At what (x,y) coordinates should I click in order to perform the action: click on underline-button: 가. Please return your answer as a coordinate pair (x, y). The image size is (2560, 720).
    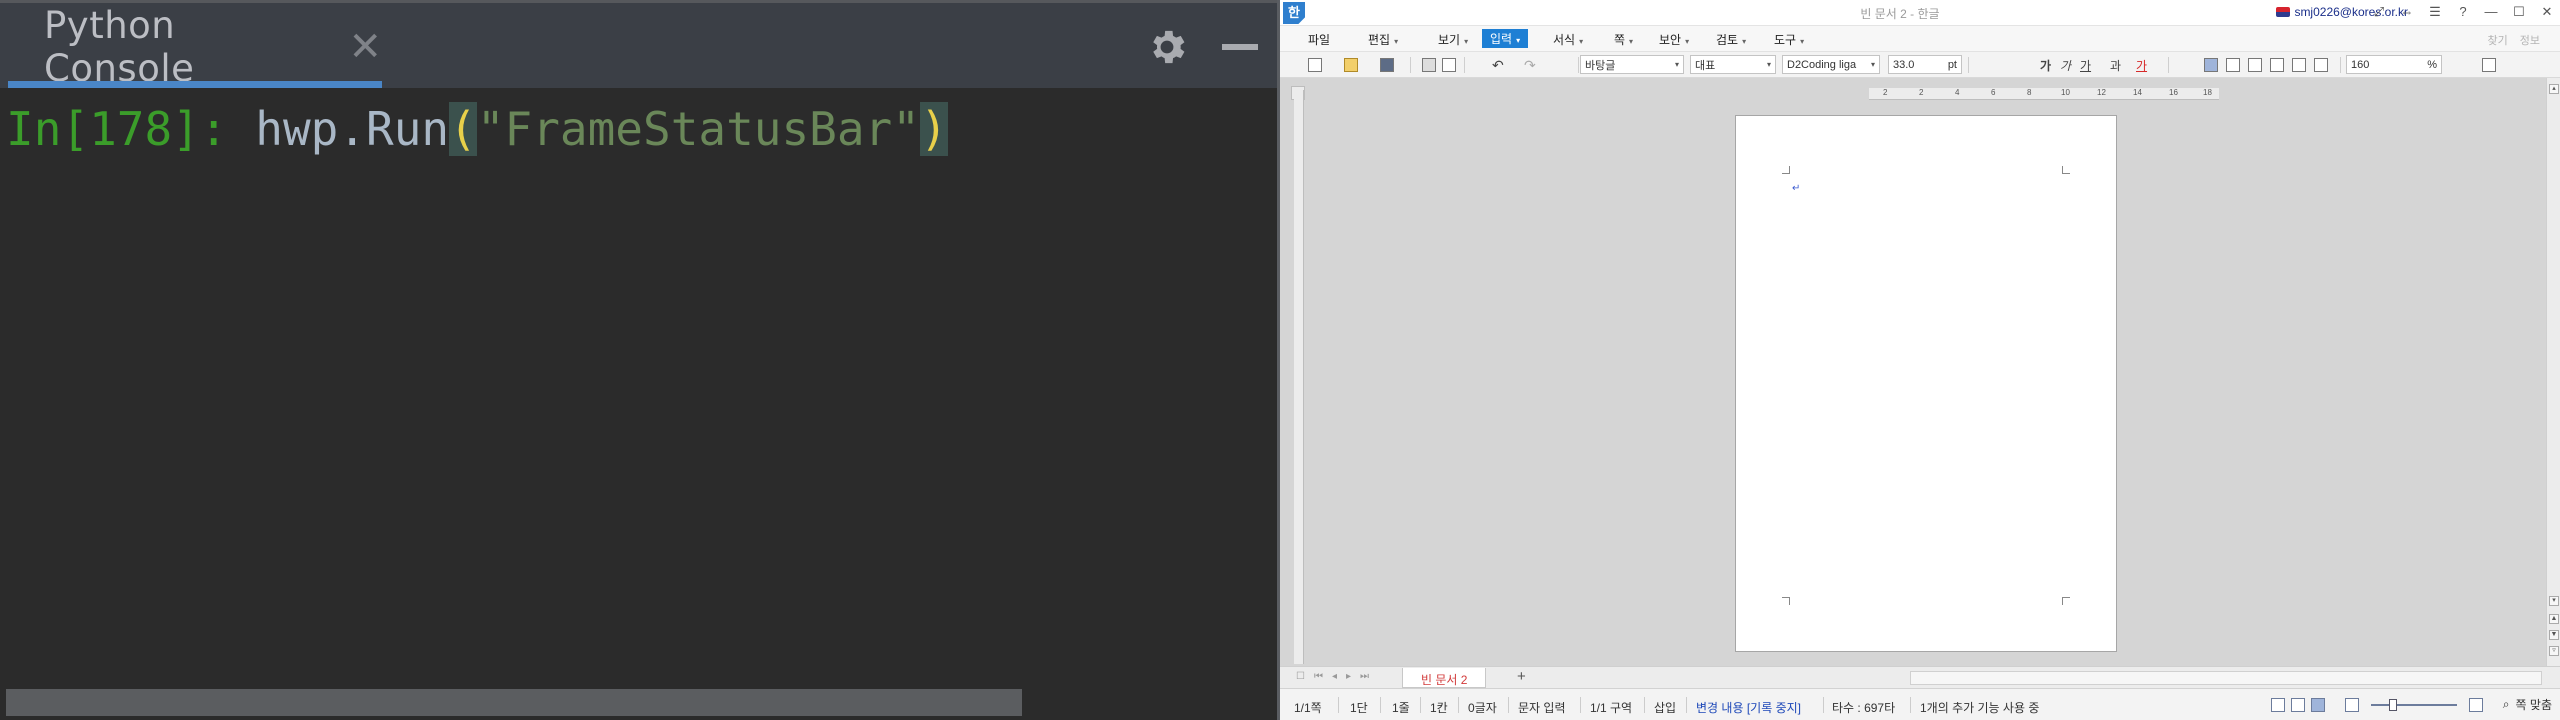
    Looking at the image, I should click on (2085, 65).